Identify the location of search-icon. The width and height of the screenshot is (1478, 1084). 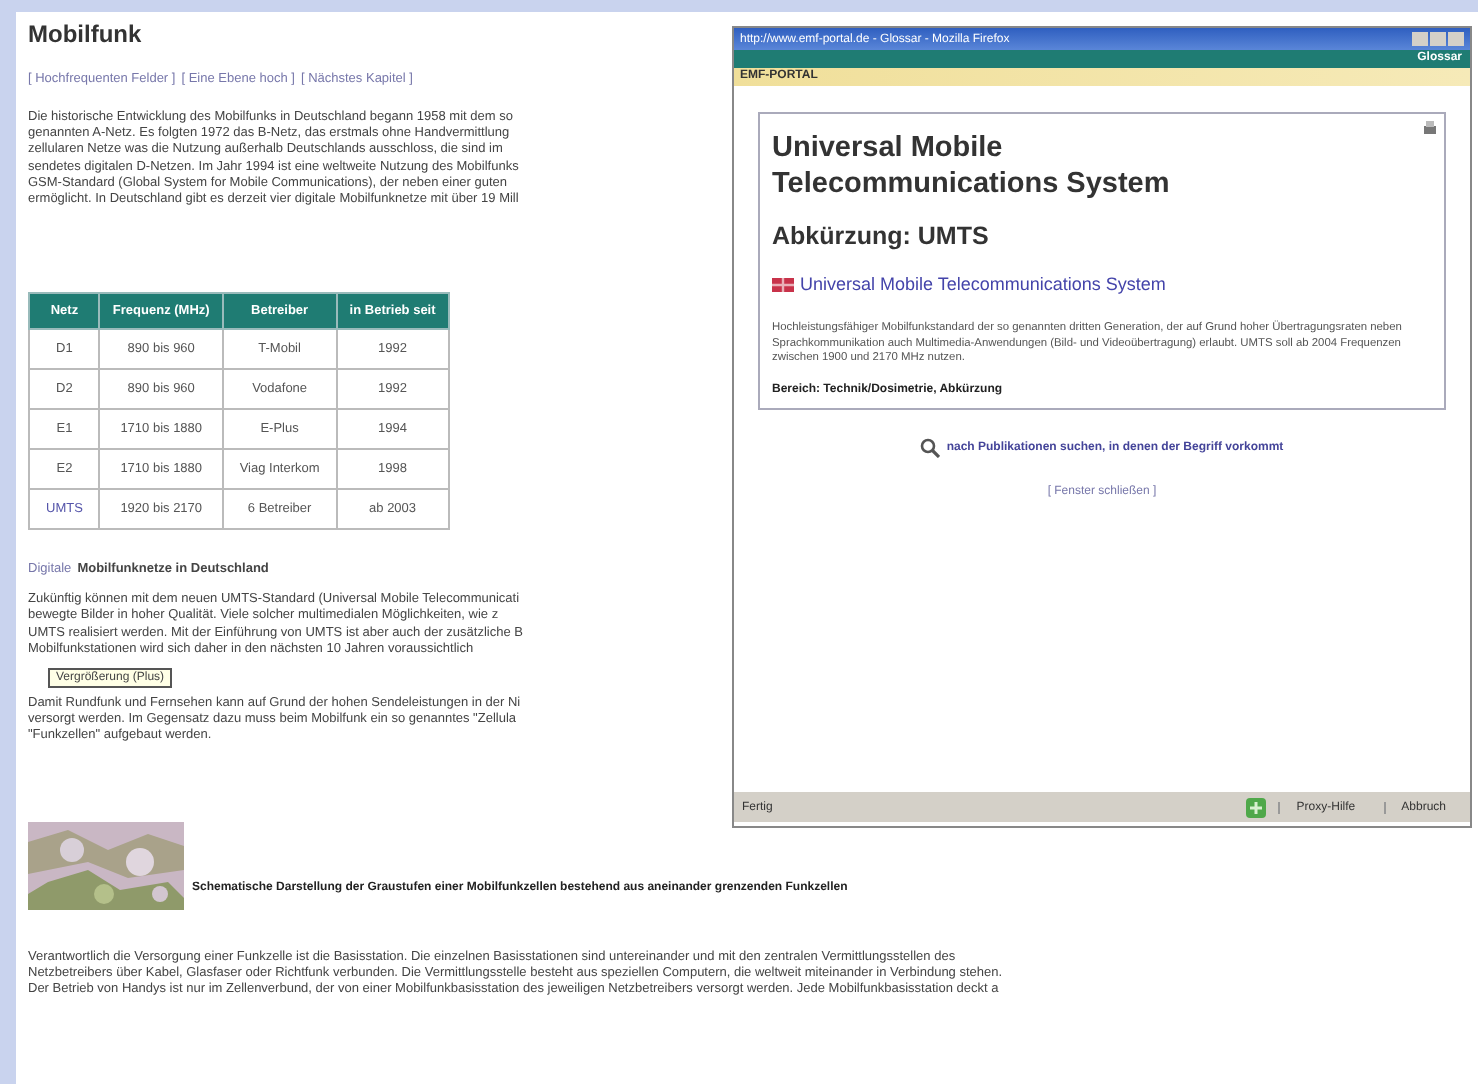
(930, 447).